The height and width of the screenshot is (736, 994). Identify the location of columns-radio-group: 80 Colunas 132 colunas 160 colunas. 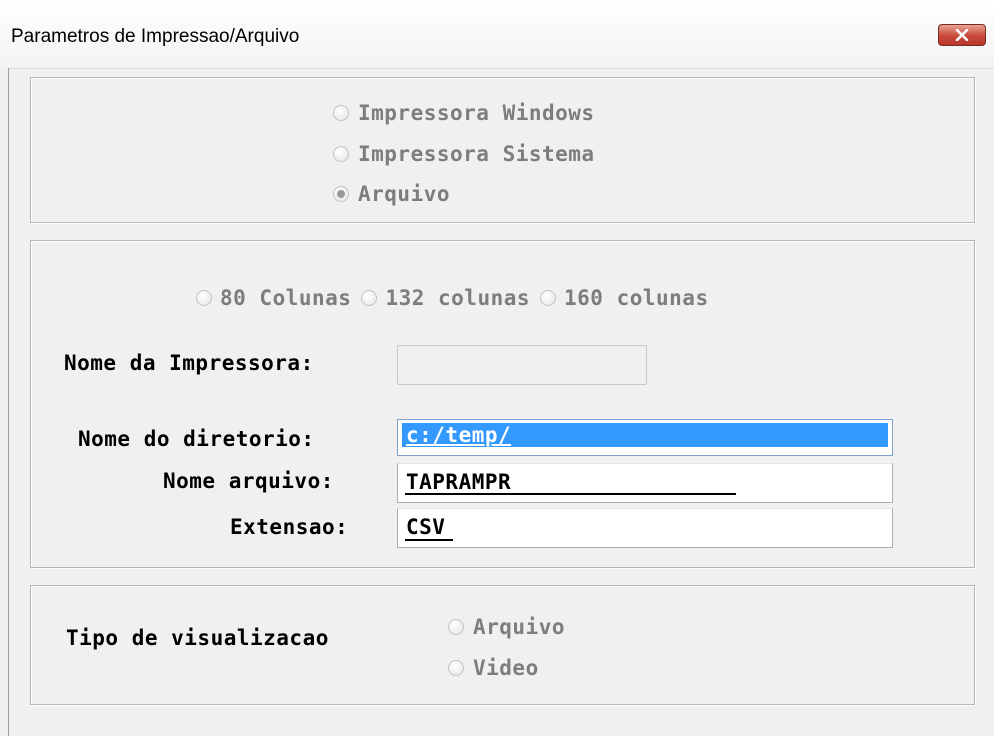
(452, 298).